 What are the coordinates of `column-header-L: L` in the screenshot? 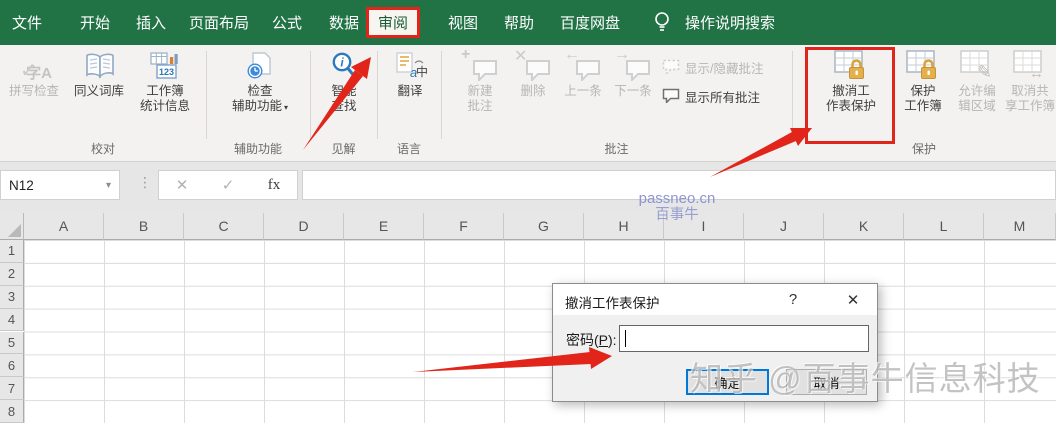 It's located at (944, 226).